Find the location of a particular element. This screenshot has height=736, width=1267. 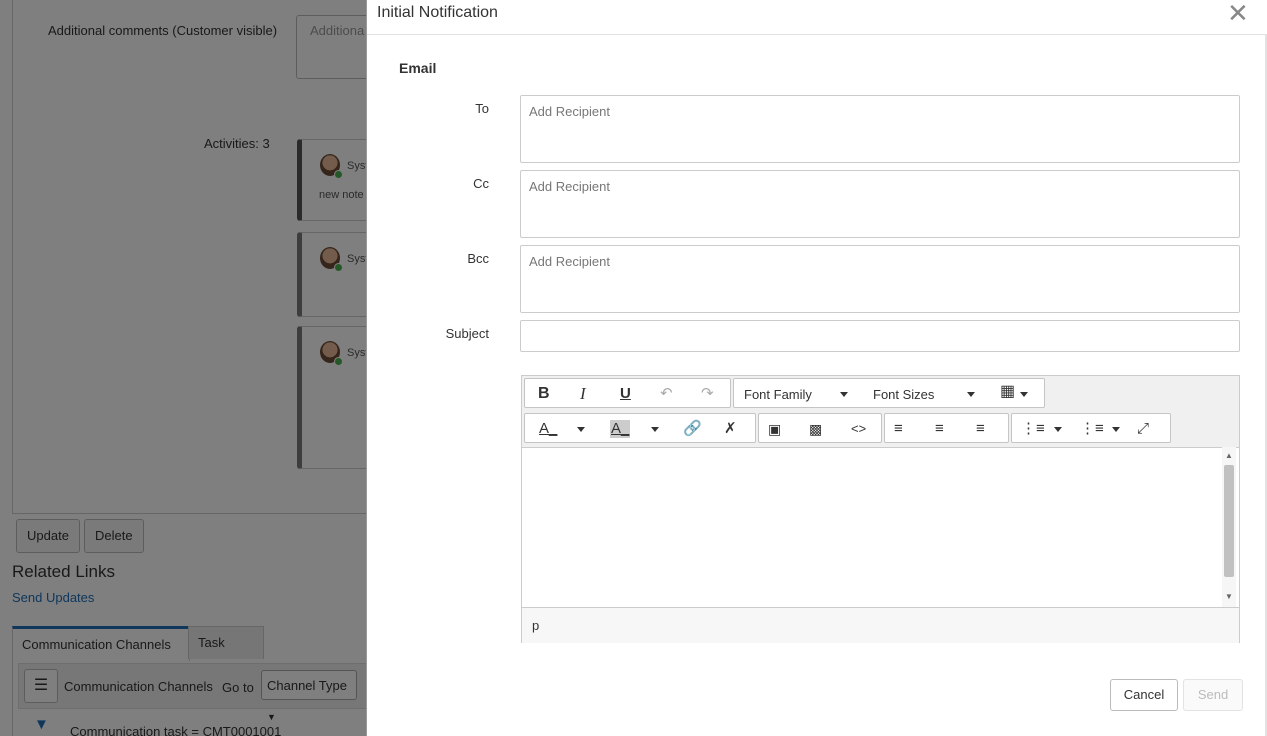

color-link-group: A_ A_ 🔗 ✗ is located at coordinates (640, 428).